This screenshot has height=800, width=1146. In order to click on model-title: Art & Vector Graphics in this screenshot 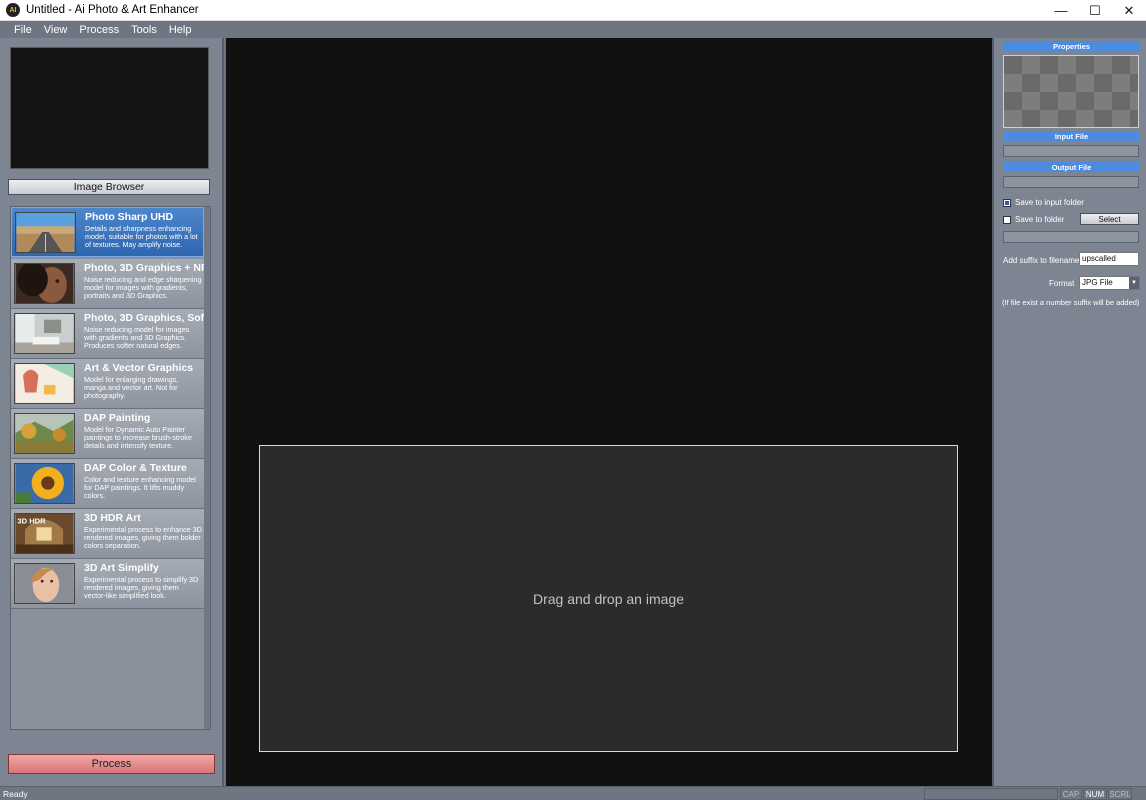, I will do `click(139, 368)`.